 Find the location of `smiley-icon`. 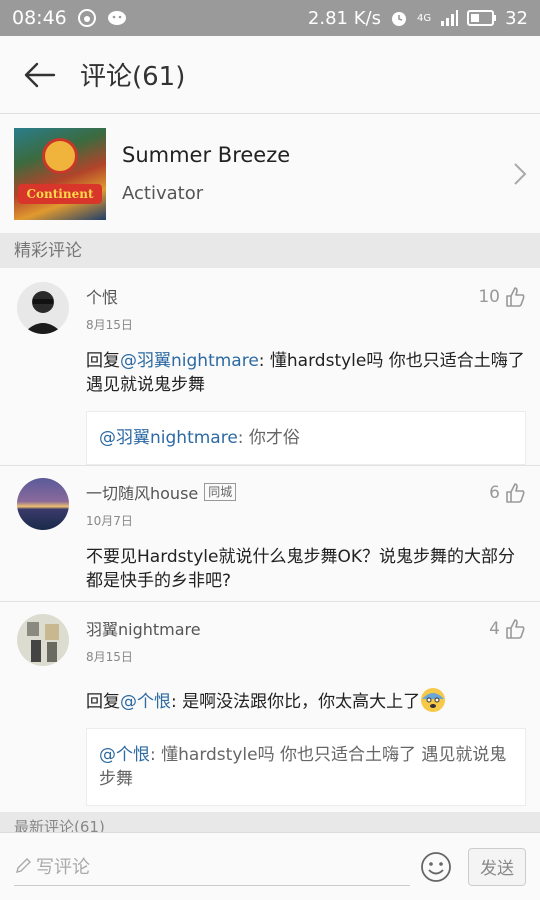

smiley-icon is located at coordinates (436, 866).